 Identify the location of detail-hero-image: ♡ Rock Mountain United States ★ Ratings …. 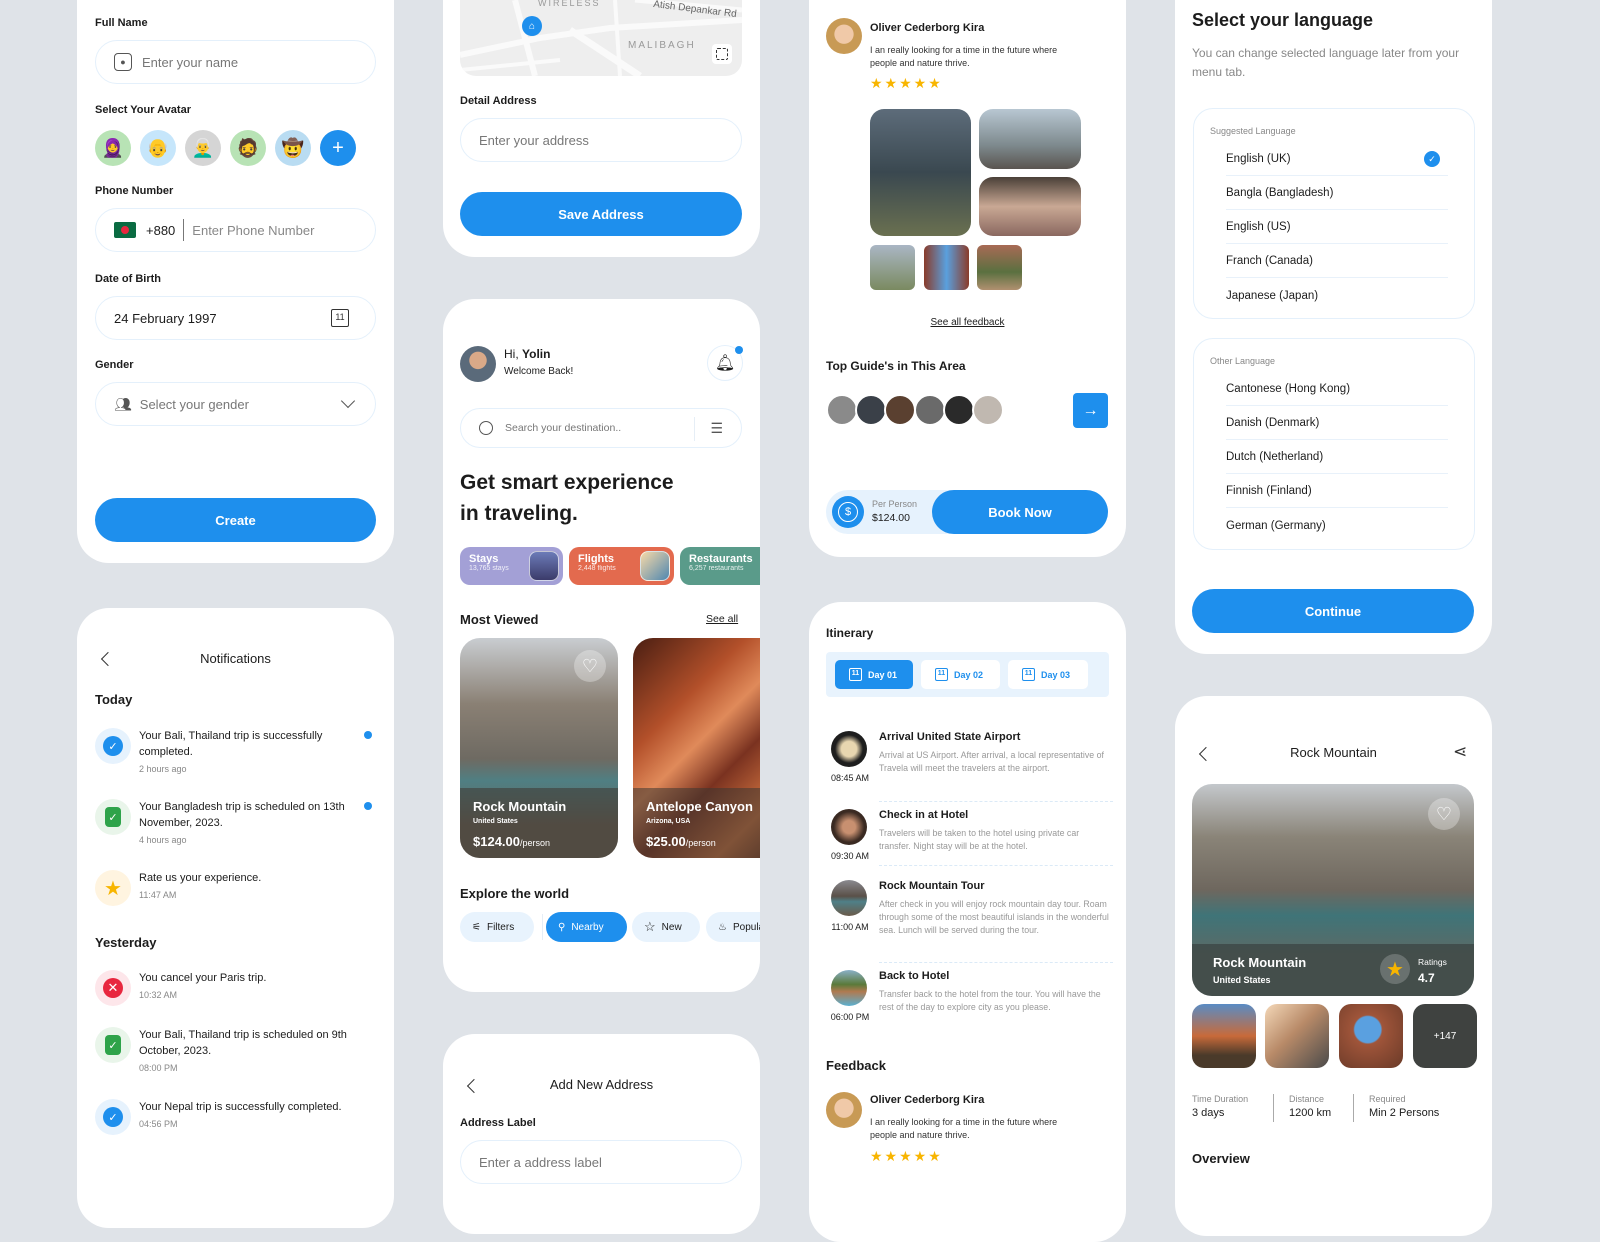
(1333, 890).